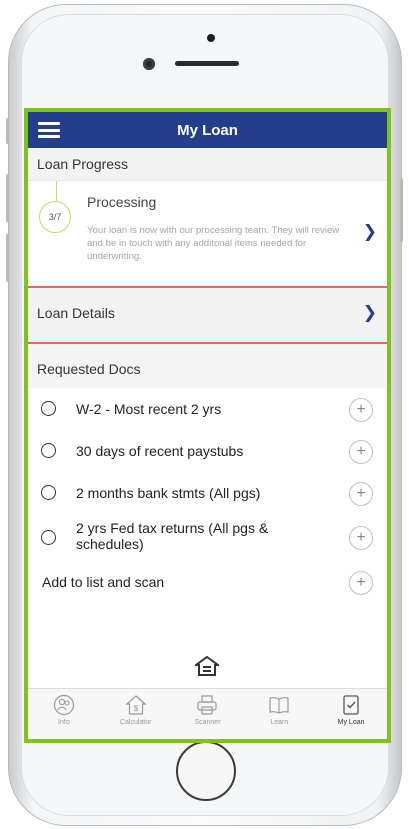 The image size is (409, 829). Describe the element at coordinates (401, 210) in the screenshot. I see `power-button` at that location.